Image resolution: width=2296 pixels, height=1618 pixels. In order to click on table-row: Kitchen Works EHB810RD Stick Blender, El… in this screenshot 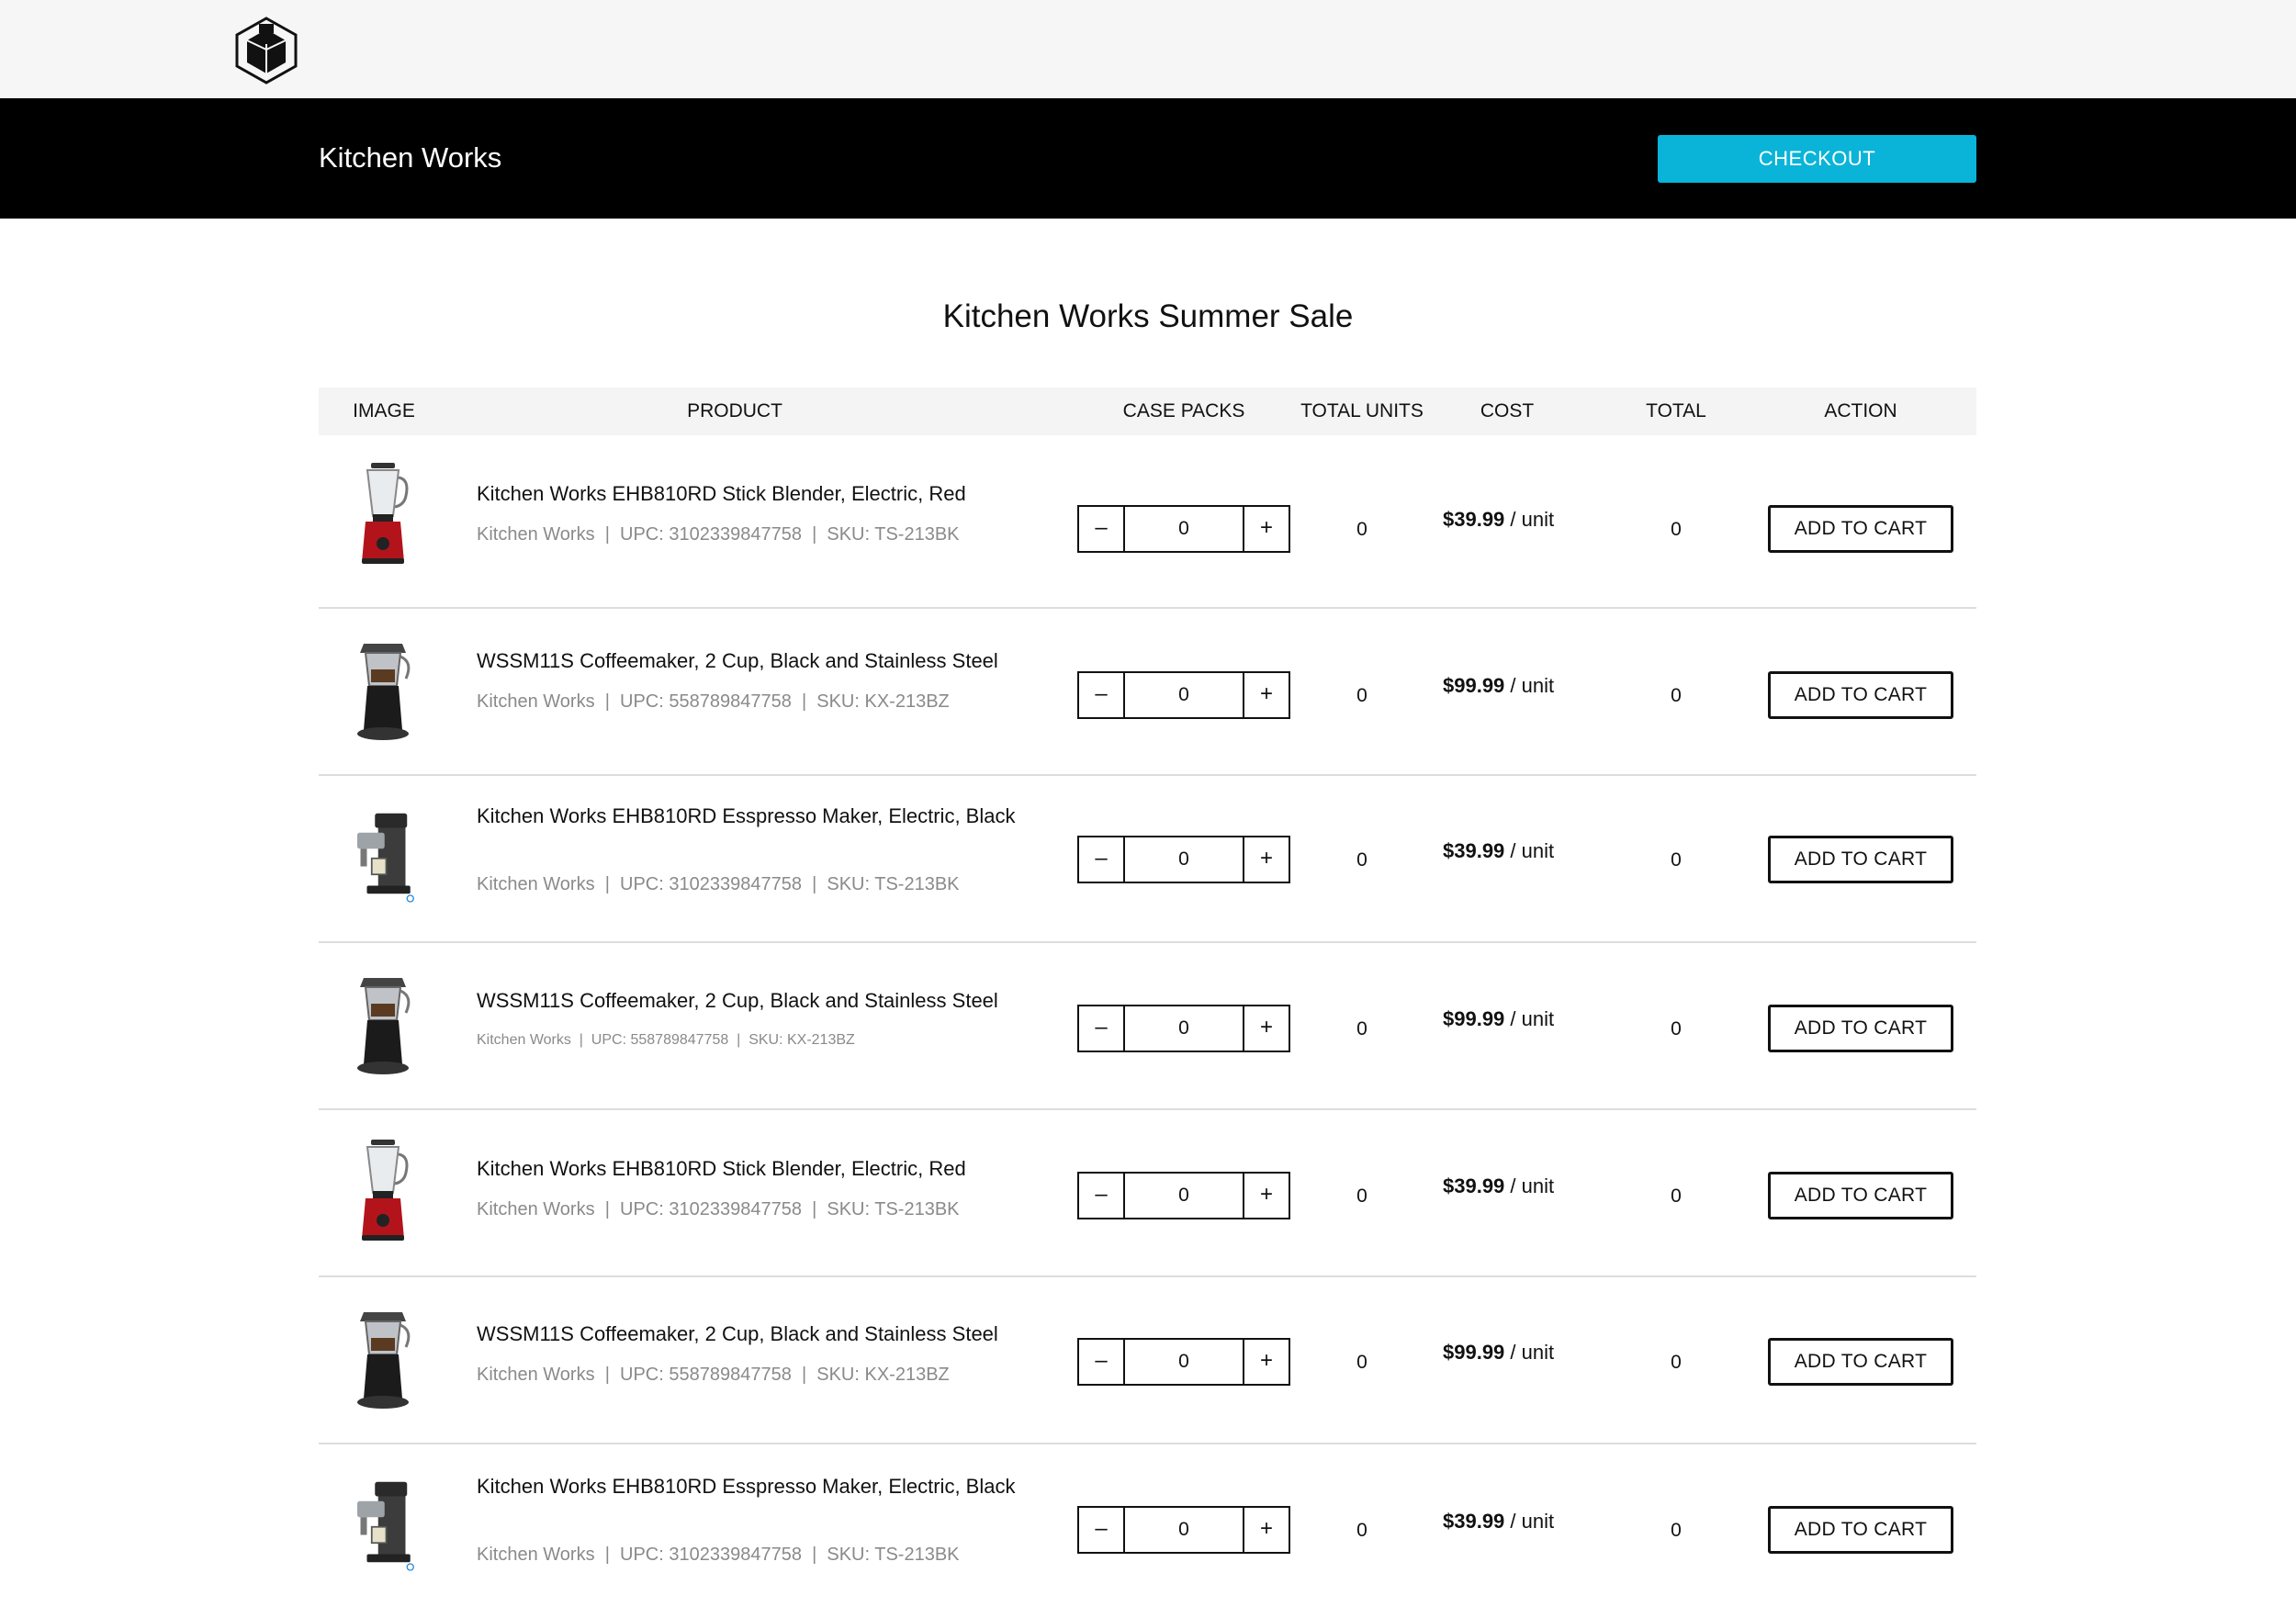, I will do `click(1147, 1193)`.